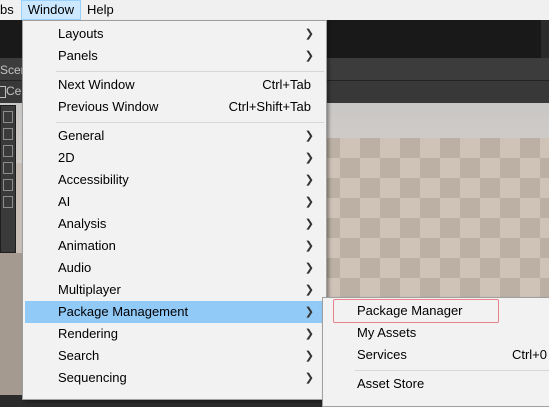 The image size is (549, 407). I want to click on menu-tabs: bs, so click(10, 10).